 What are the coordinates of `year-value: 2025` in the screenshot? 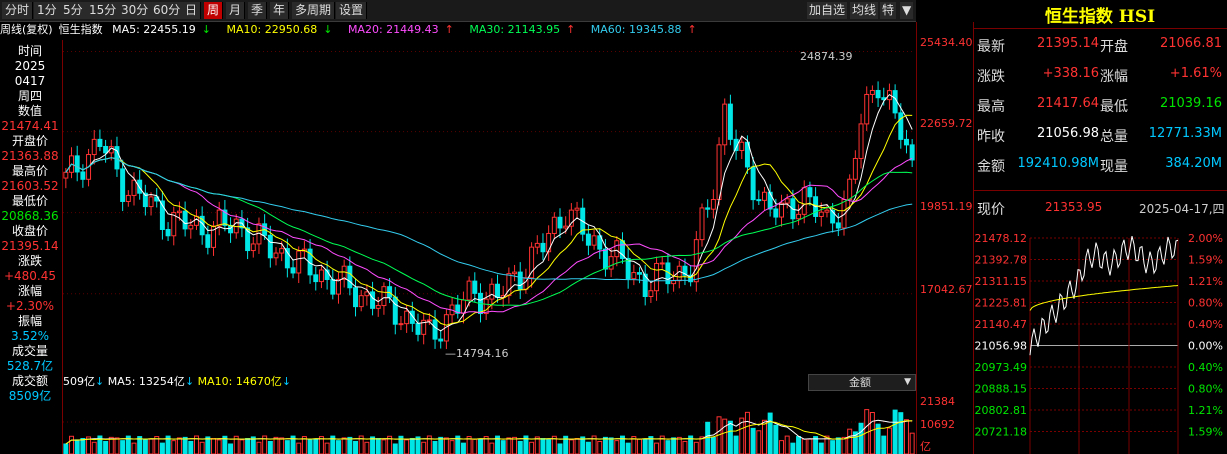 It's located at (30, 66).